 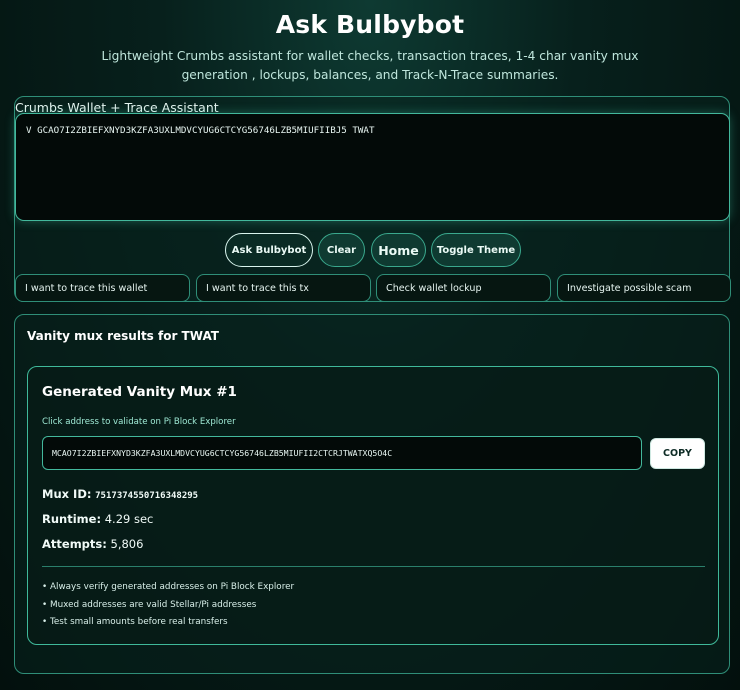 I want to click on quick-prompt-lockup: Check wallet lockup, so click(x=463, y=288).